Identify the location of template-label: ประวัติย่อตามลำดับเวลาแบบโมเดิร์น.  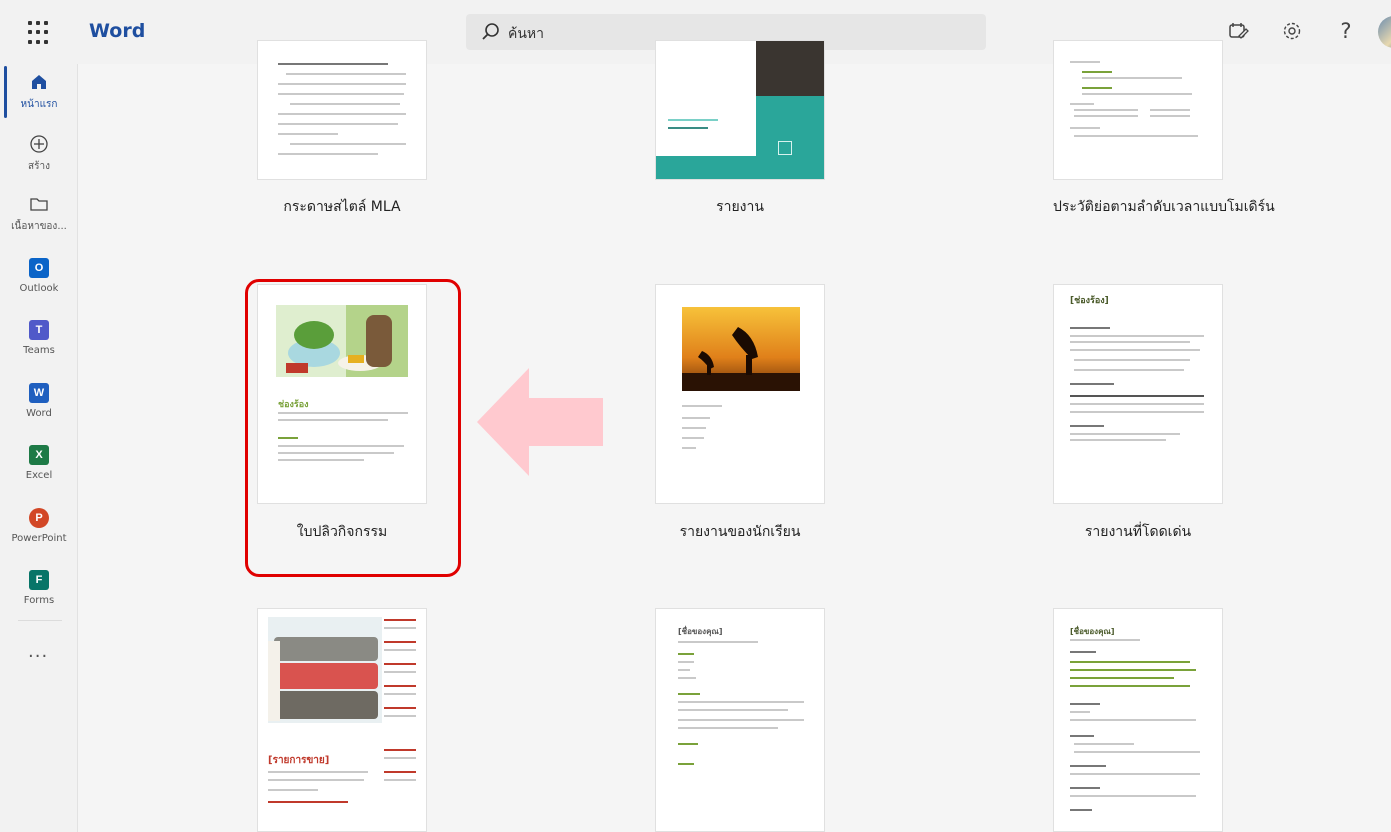
(1164, 207).